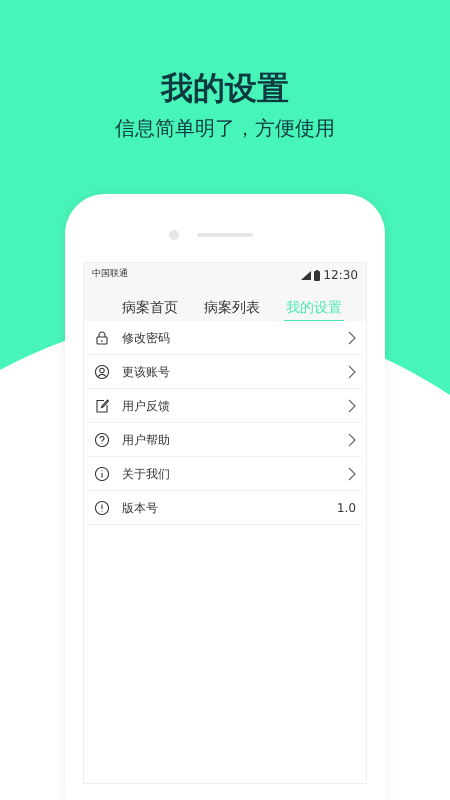 This screenshot has height=800, width=450. I want to click on setting-label: 修改密码, so click(146, 338).